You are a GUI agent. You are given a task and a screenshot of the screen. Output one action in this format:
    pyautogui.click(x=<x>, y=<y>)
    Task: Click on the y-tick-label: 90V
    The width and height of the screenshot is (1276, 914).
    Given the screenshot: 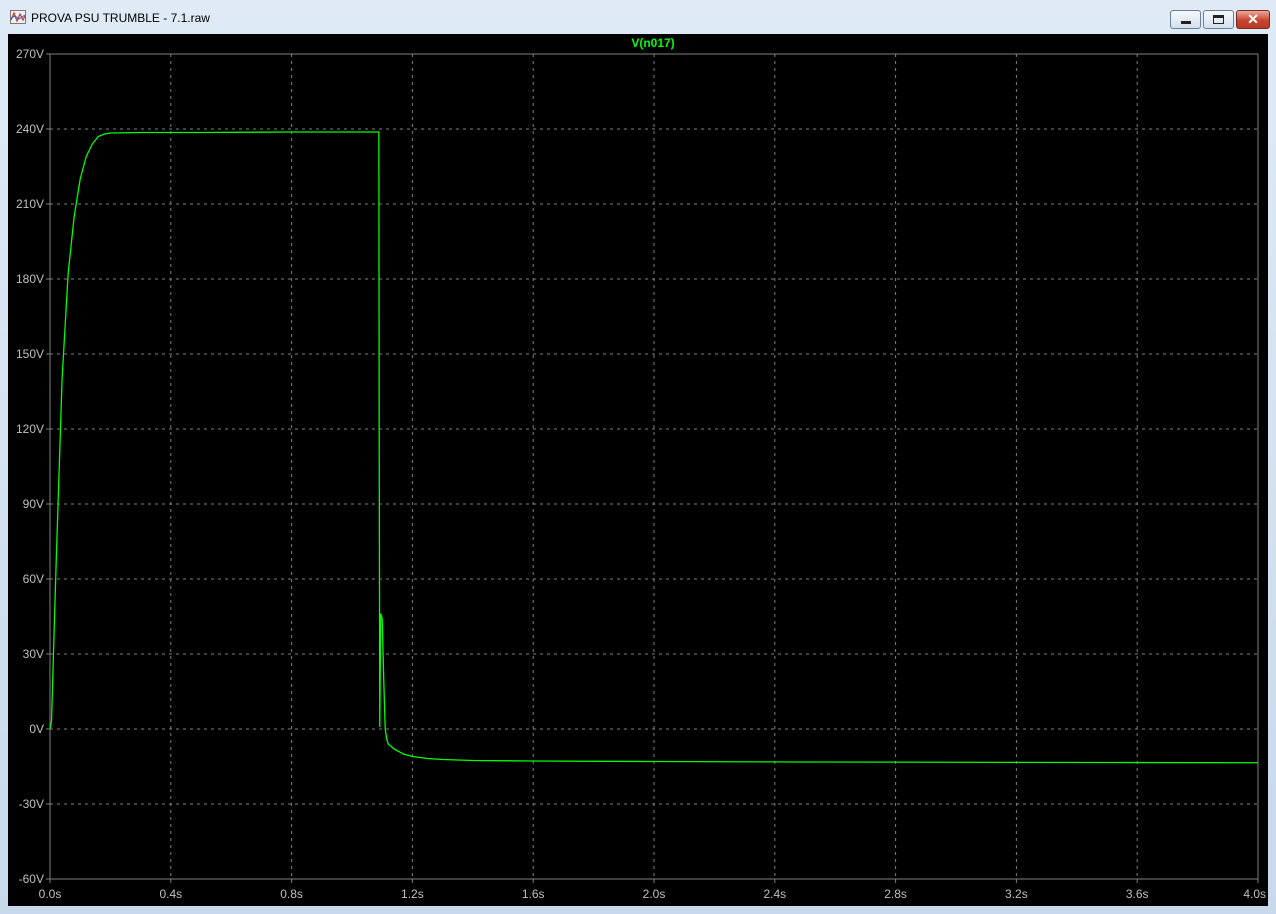 What is the action you would take?
    pyautogui.click(x=33, y=504)
    